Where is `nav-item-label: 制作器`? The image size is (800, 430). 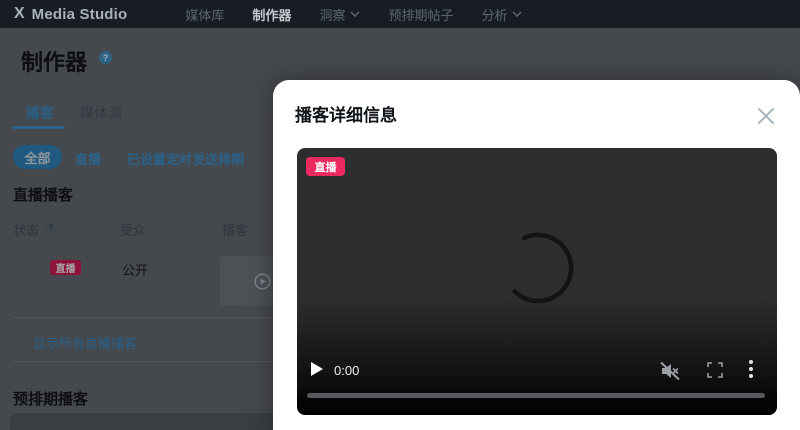
nav-item-label: 制作器 is located at coordinates (272, 15).